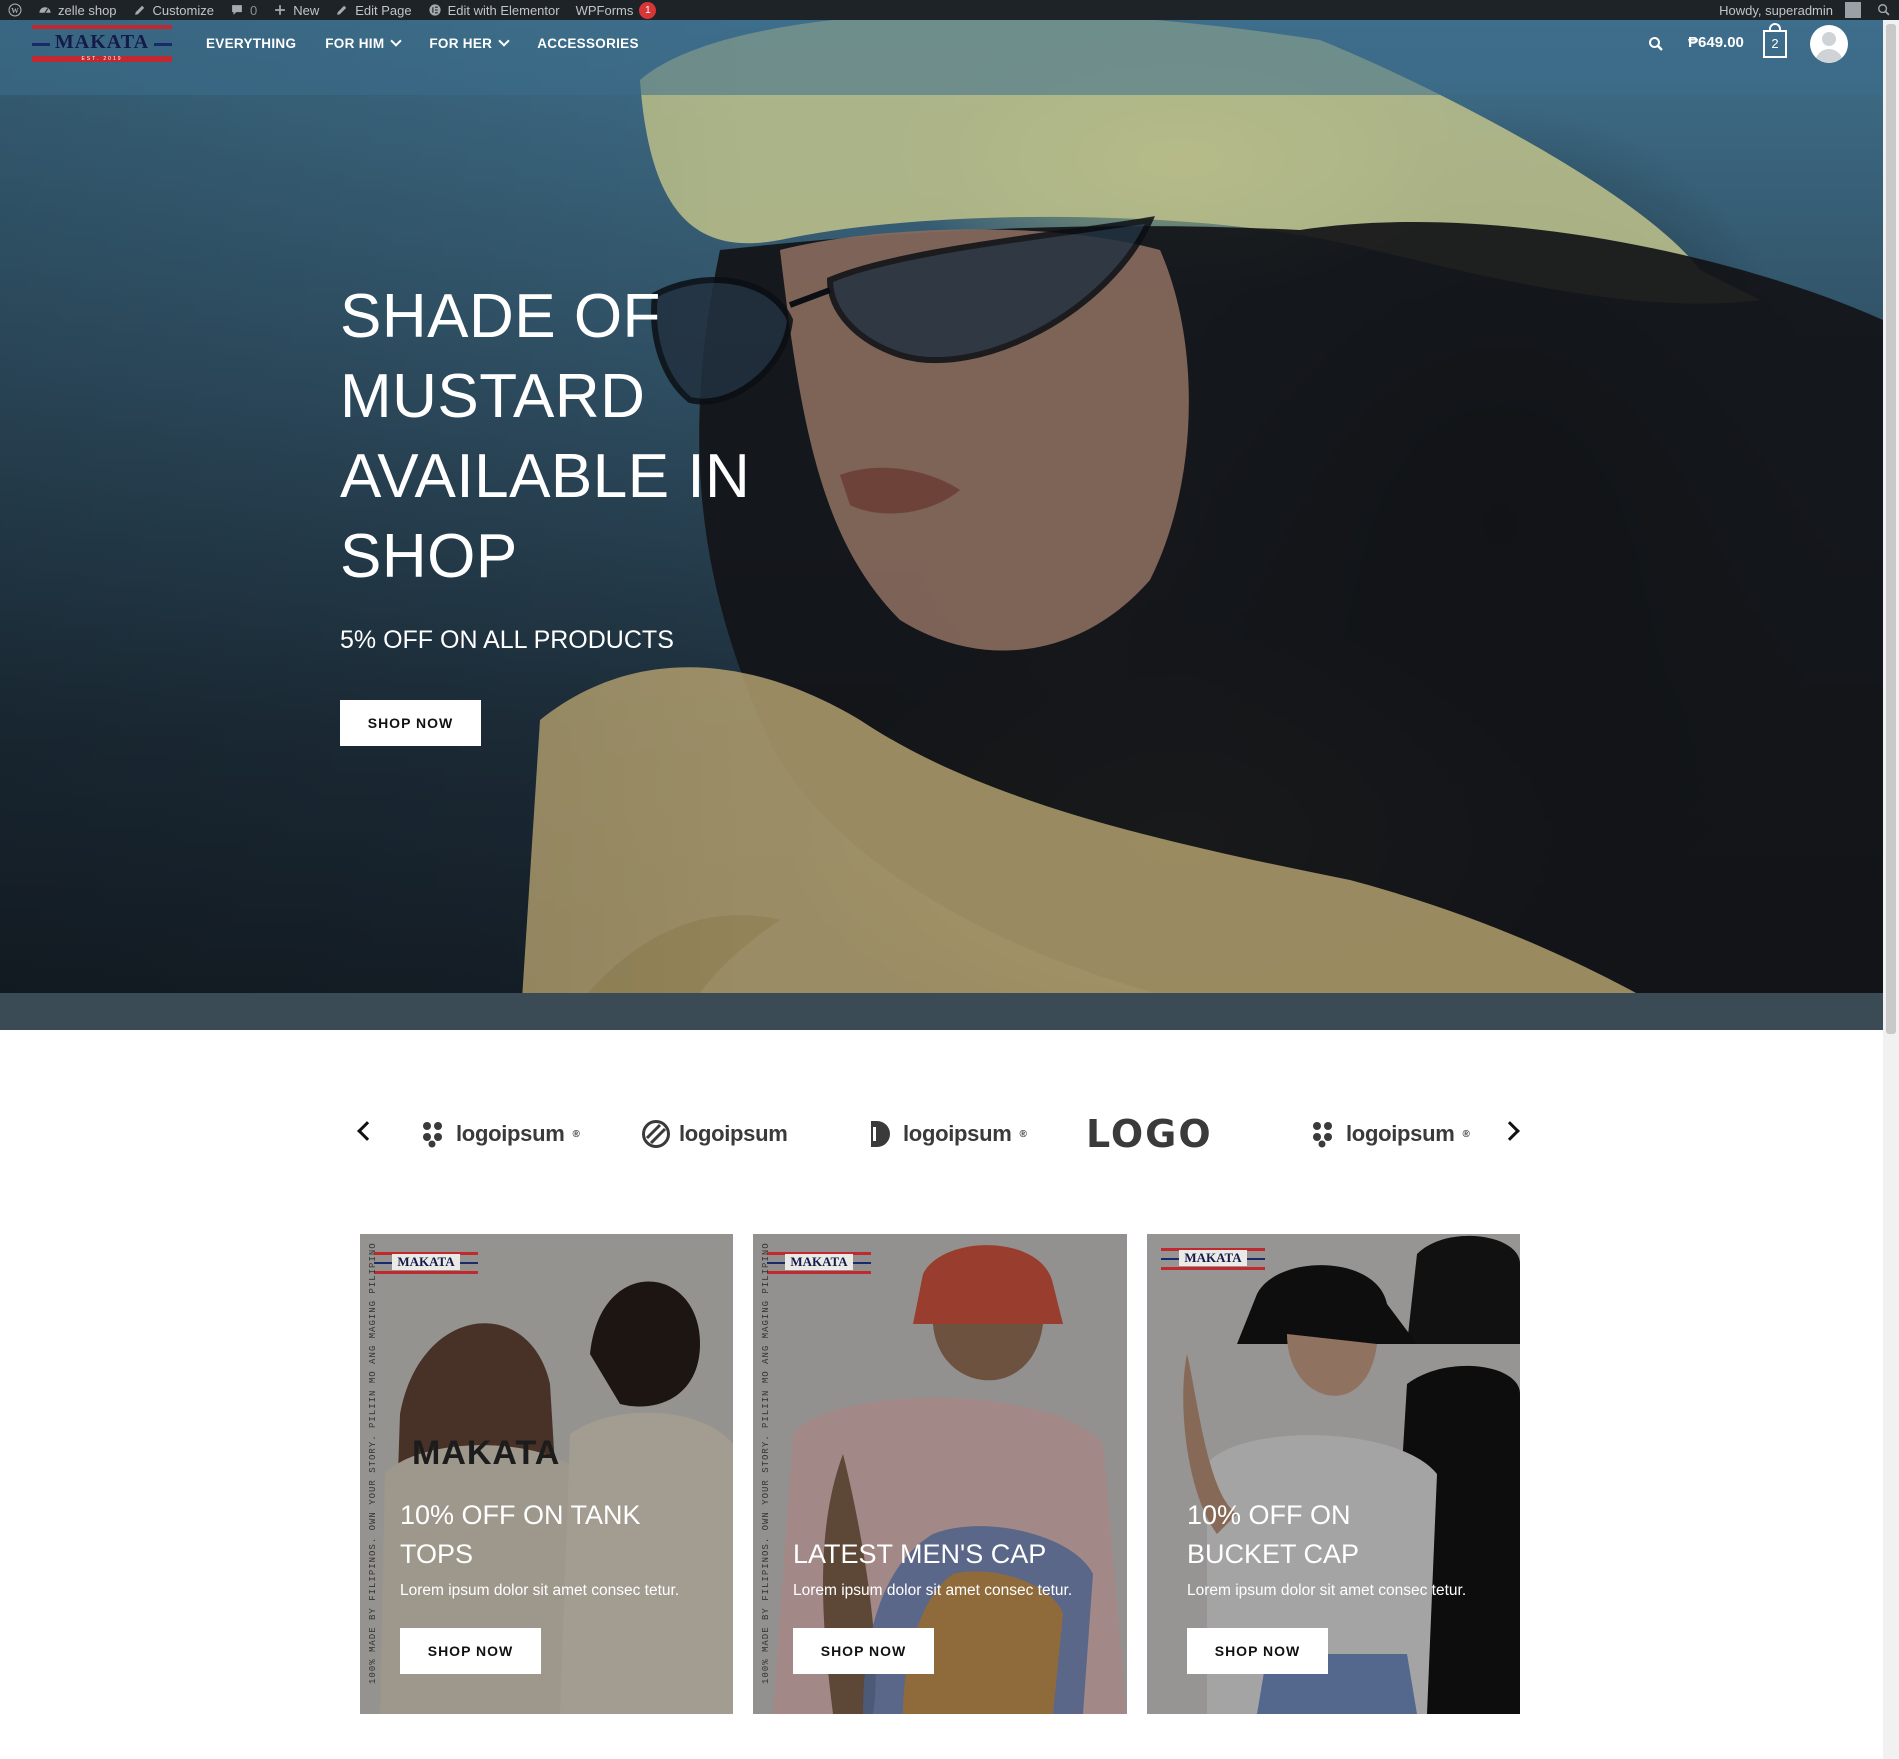  What do you see at coordinates (1273, 1534) in the screenshot?
I see `card-title: 10% OFF ON BUCKET CAP` at bounding box center [1273, 1534].